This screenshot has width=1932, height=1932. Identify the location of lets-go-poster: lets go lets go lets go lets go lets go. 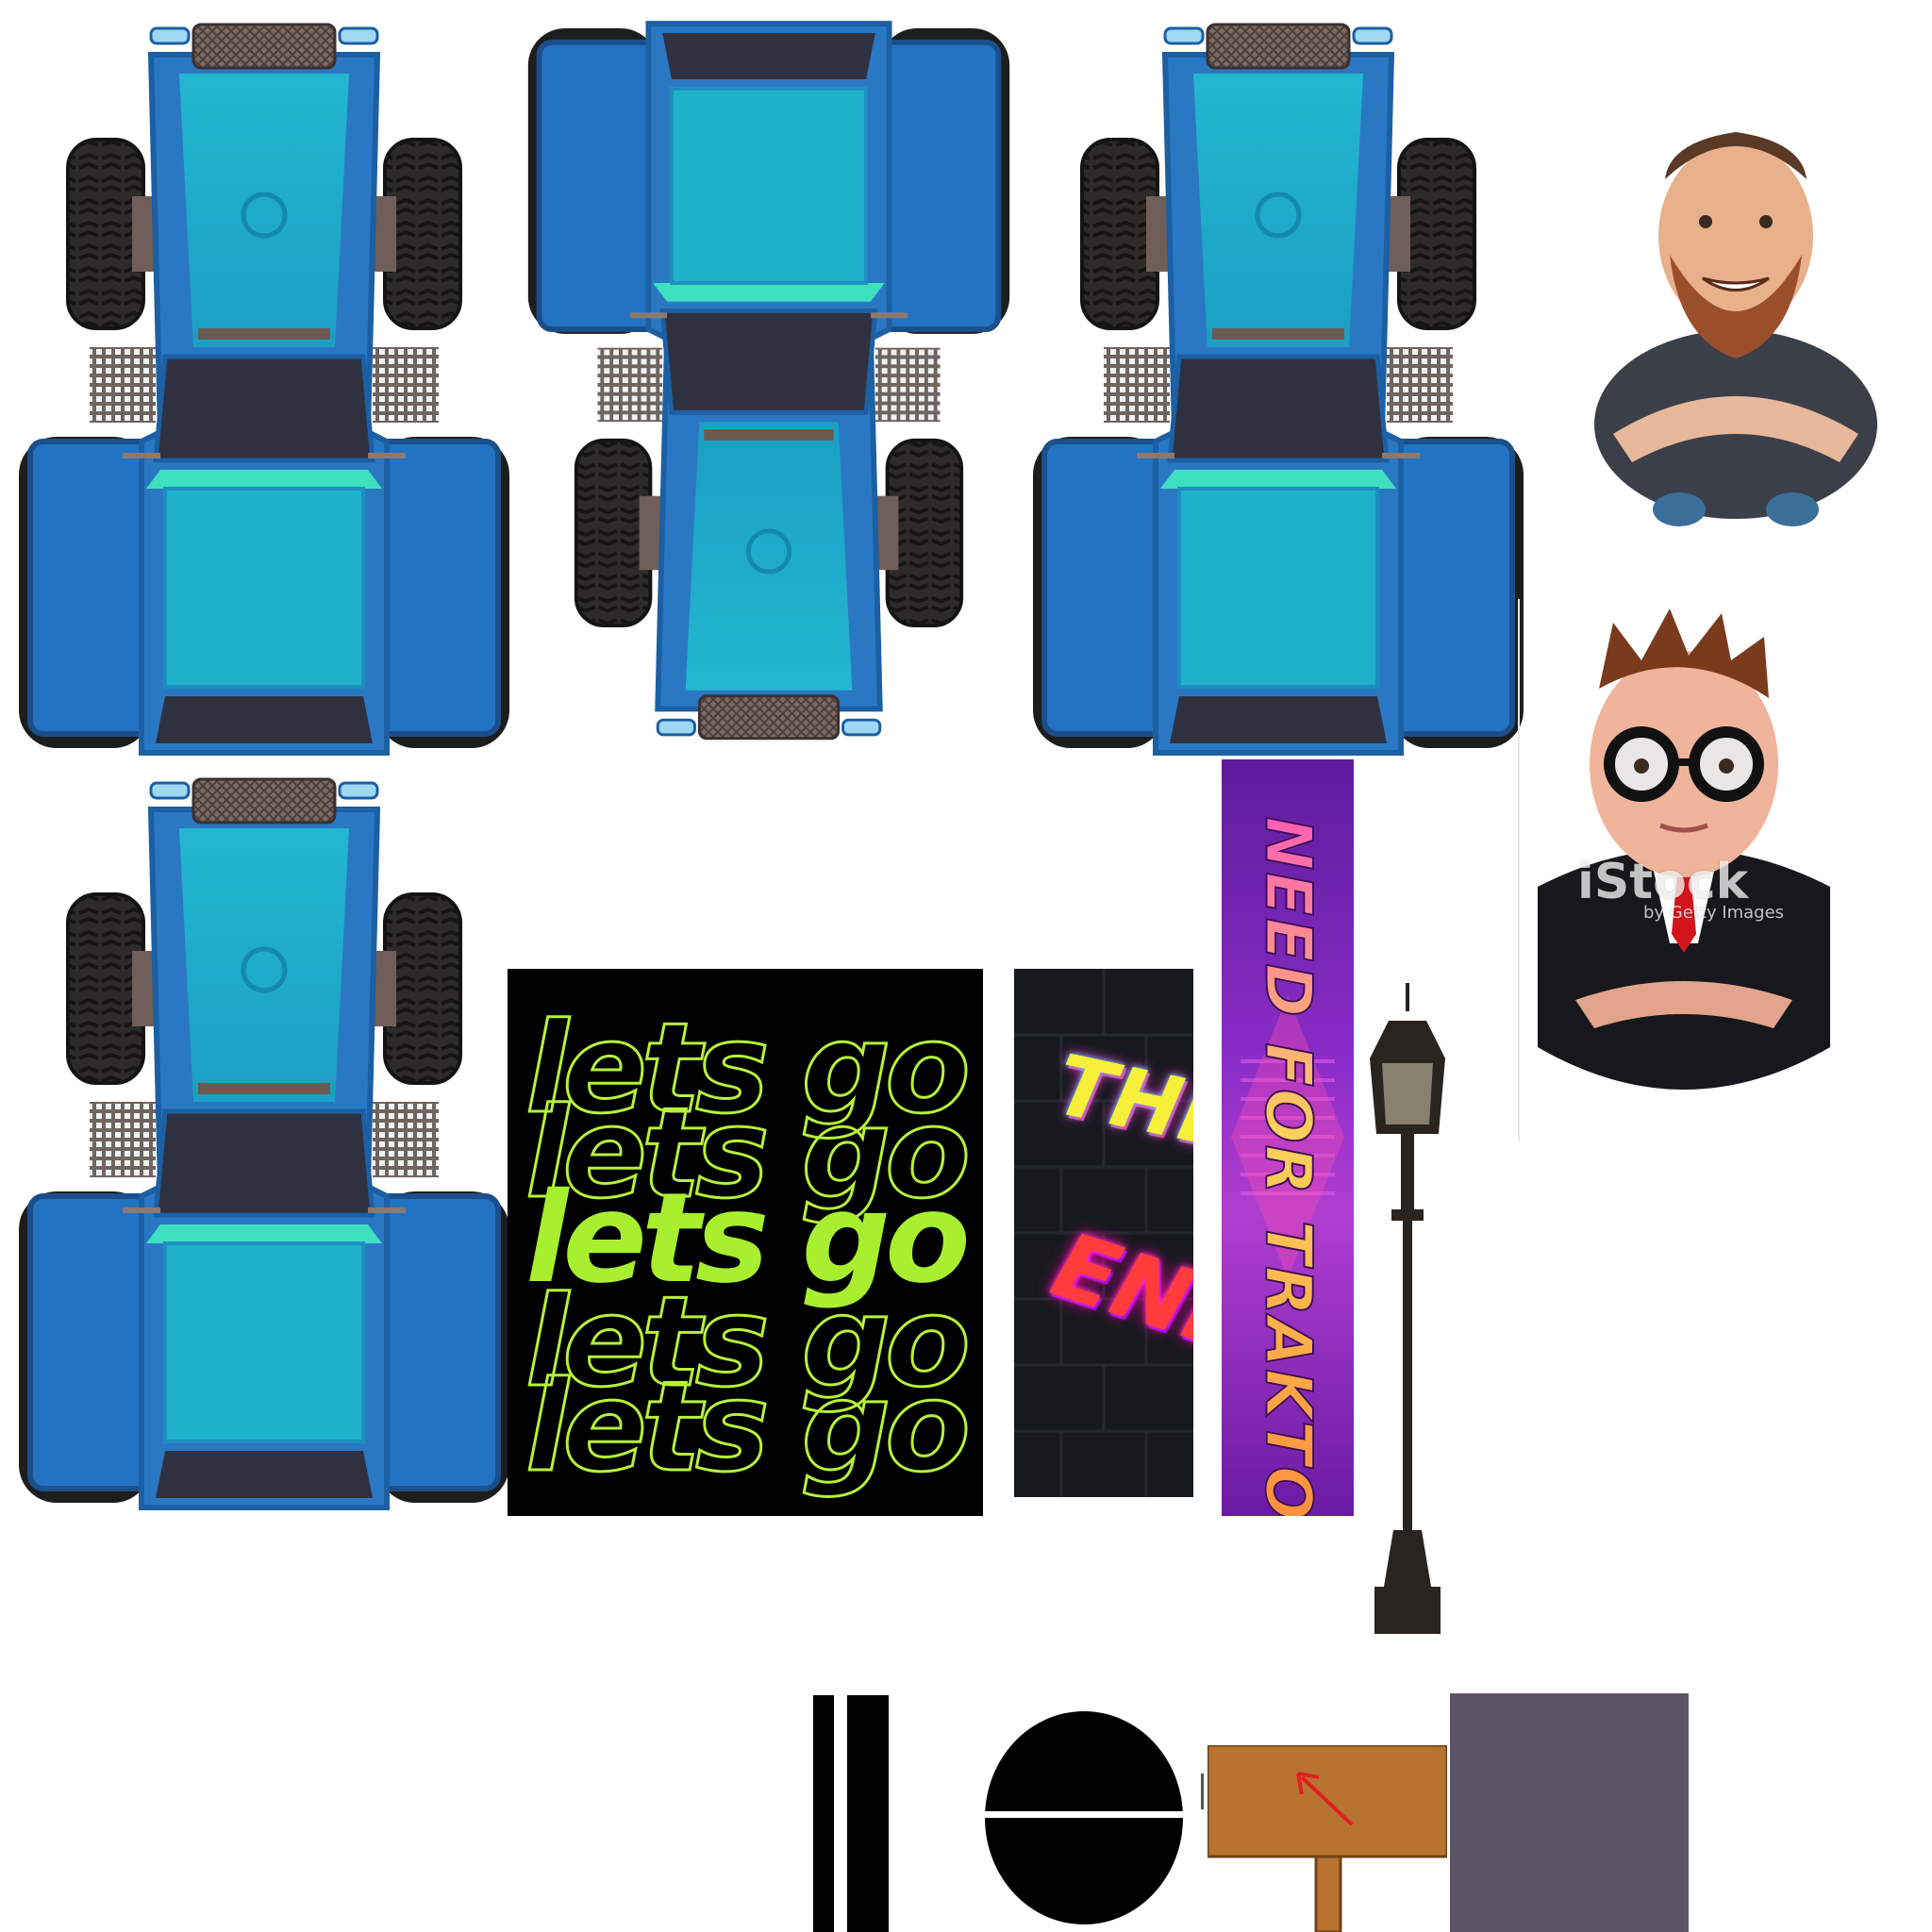
(746, 1243).